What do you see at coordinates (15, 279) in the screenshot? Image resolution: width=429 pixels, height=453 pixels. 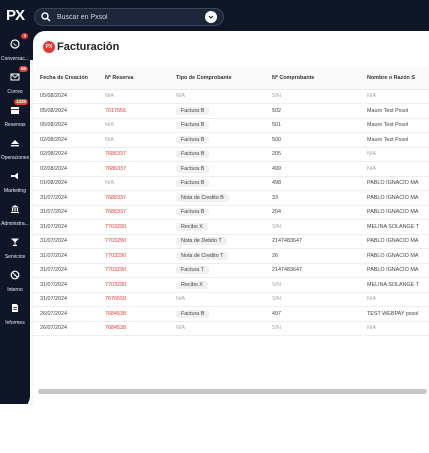 I see `sidebar-item-interno: Interno` at bounding box center [15, 279].